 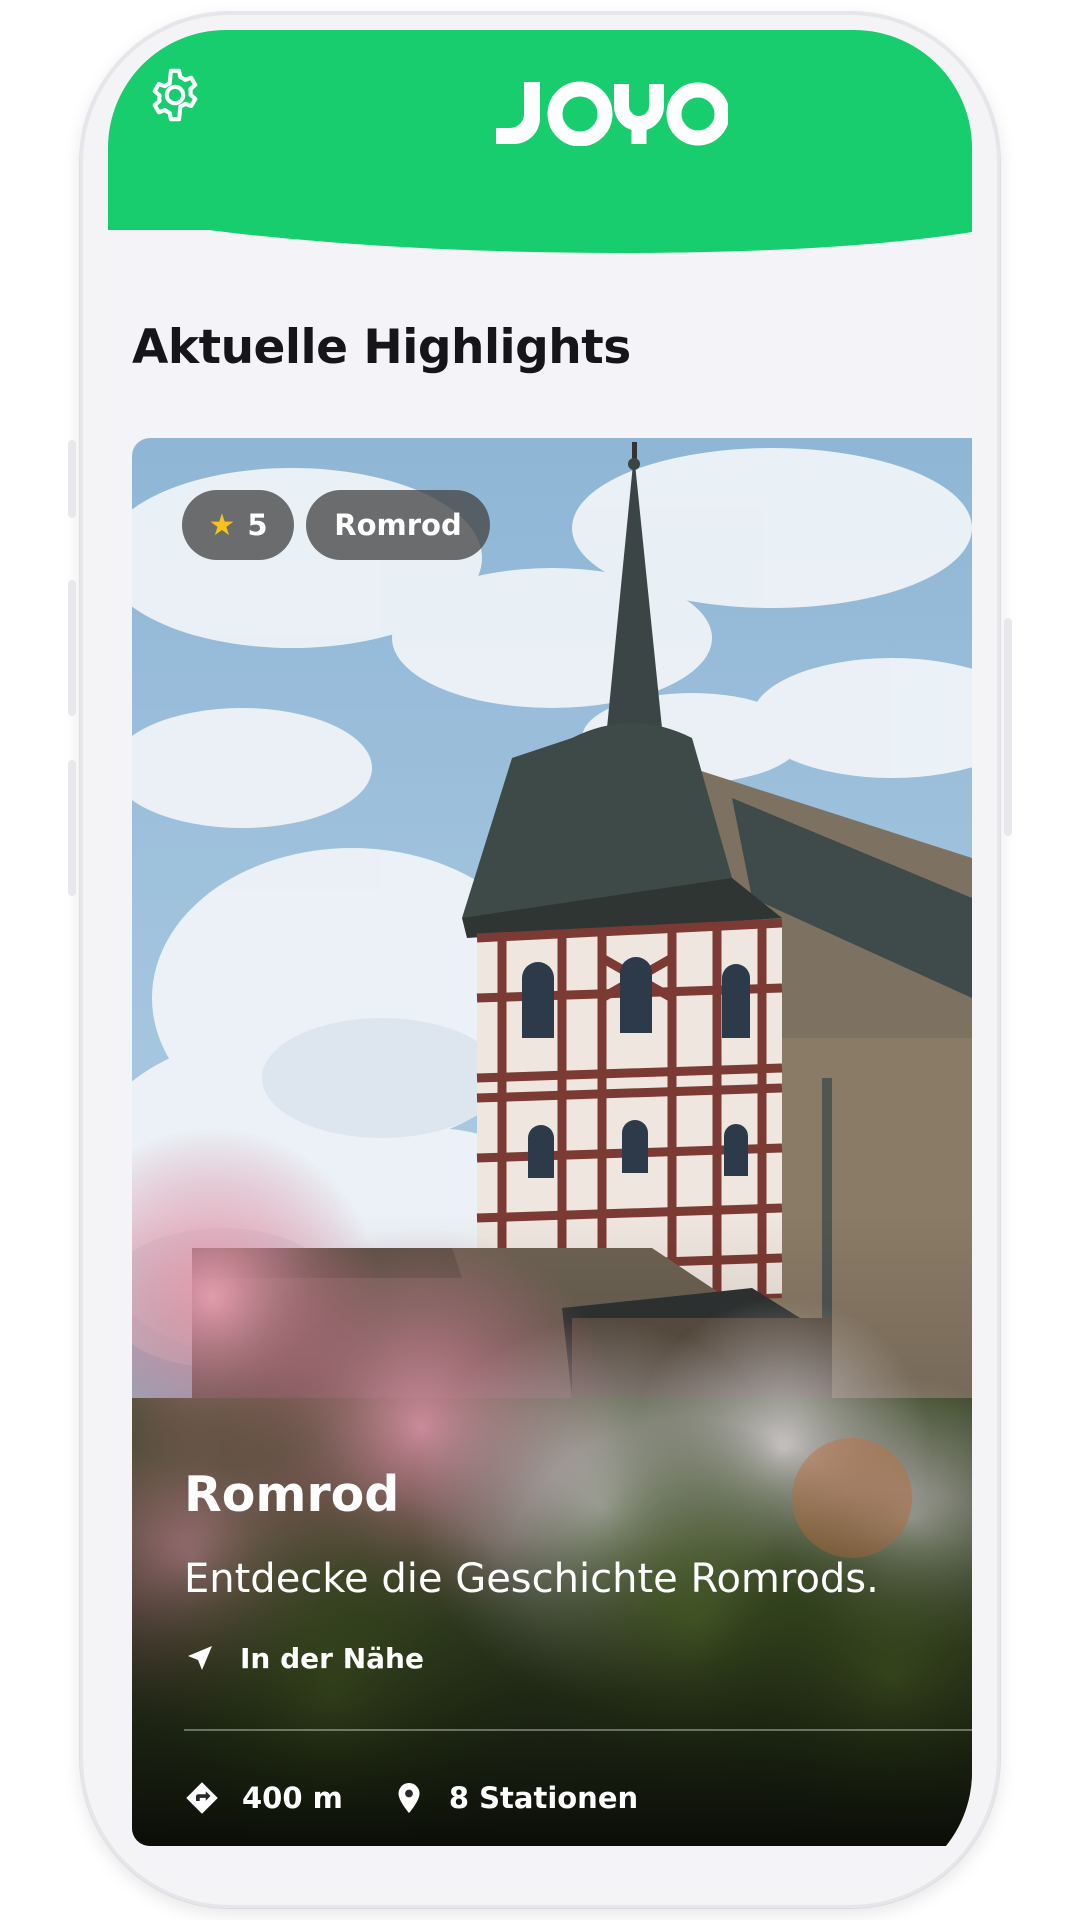 What do you see at coordinates (72, 648) in the screenshot?
I see `phone-volume-up-button` at bounding box center [72, 648].